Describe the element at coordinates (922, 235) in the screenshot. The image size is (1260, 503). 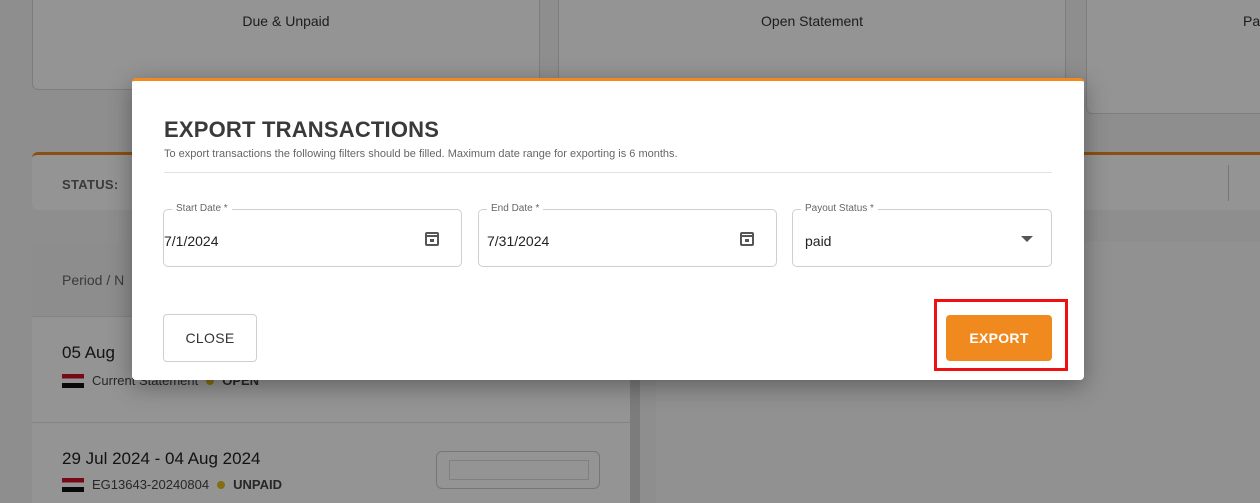
I see `payout-status-select: Payout Status * paid` at that location.